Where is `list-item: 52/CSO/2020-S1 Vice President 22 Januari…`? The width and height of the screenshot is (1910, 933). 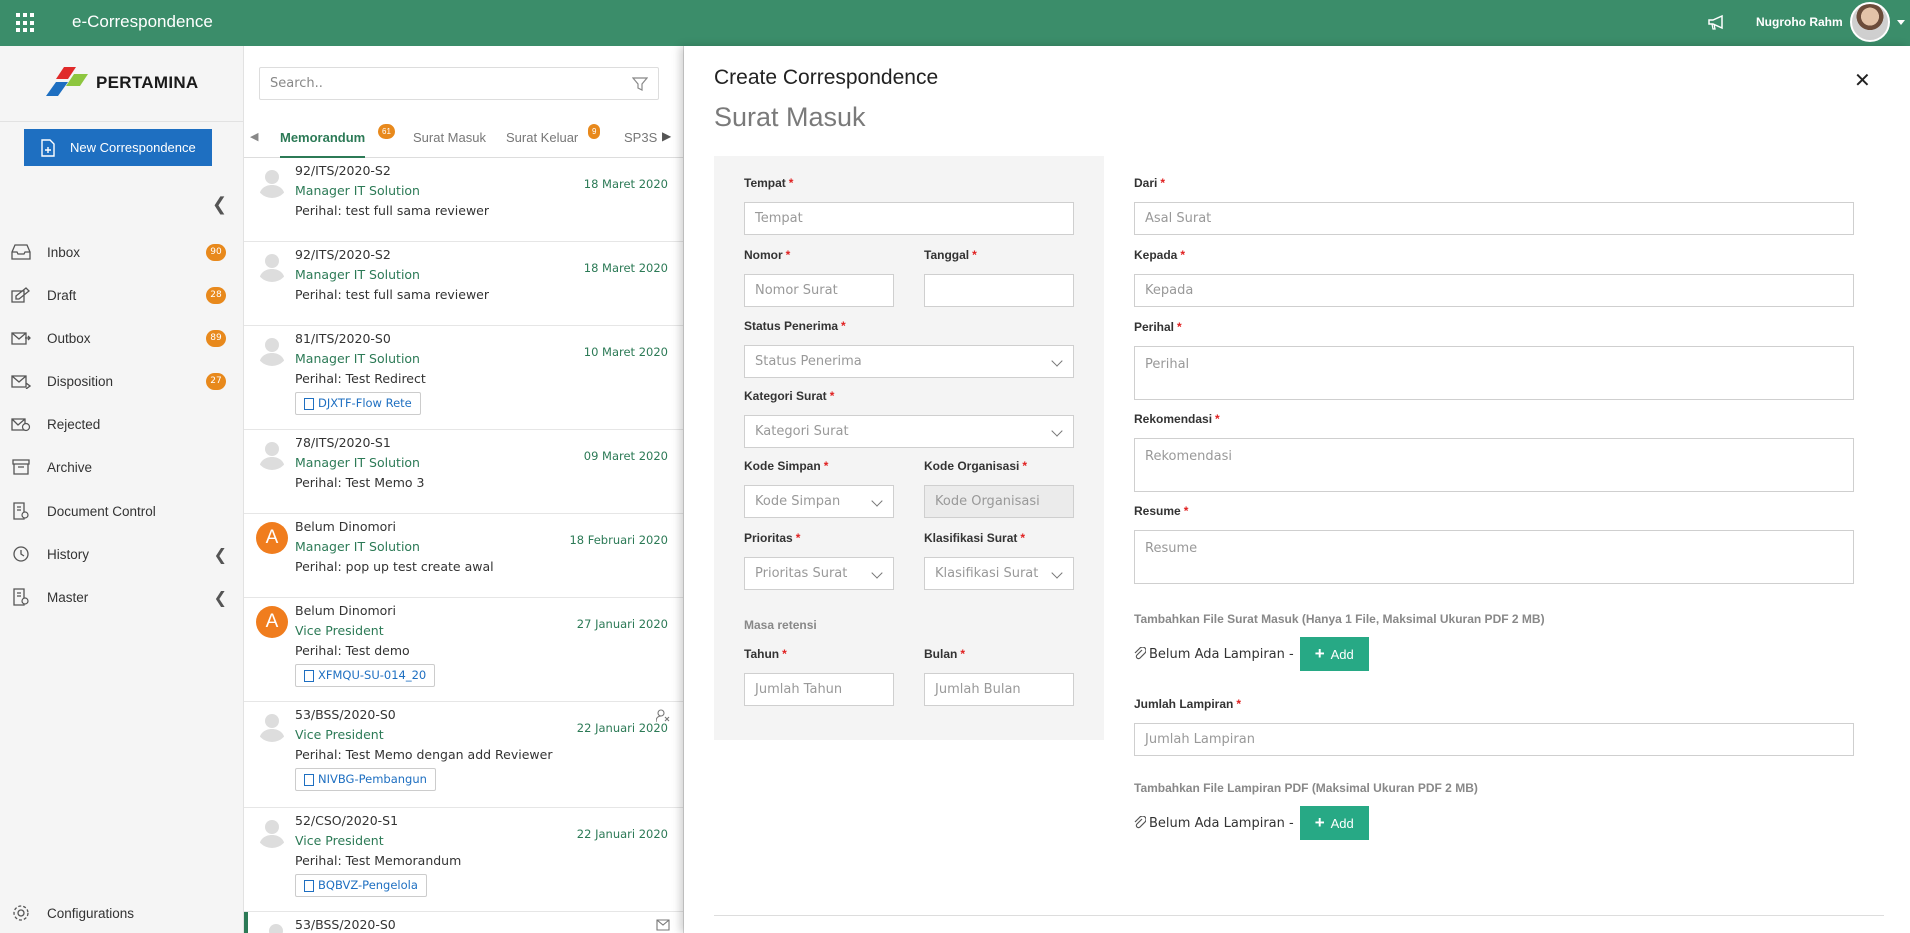 list-item: 52/CSO/2020-S1 Vice President 22 Januari… is located at coordinates (463, 860).